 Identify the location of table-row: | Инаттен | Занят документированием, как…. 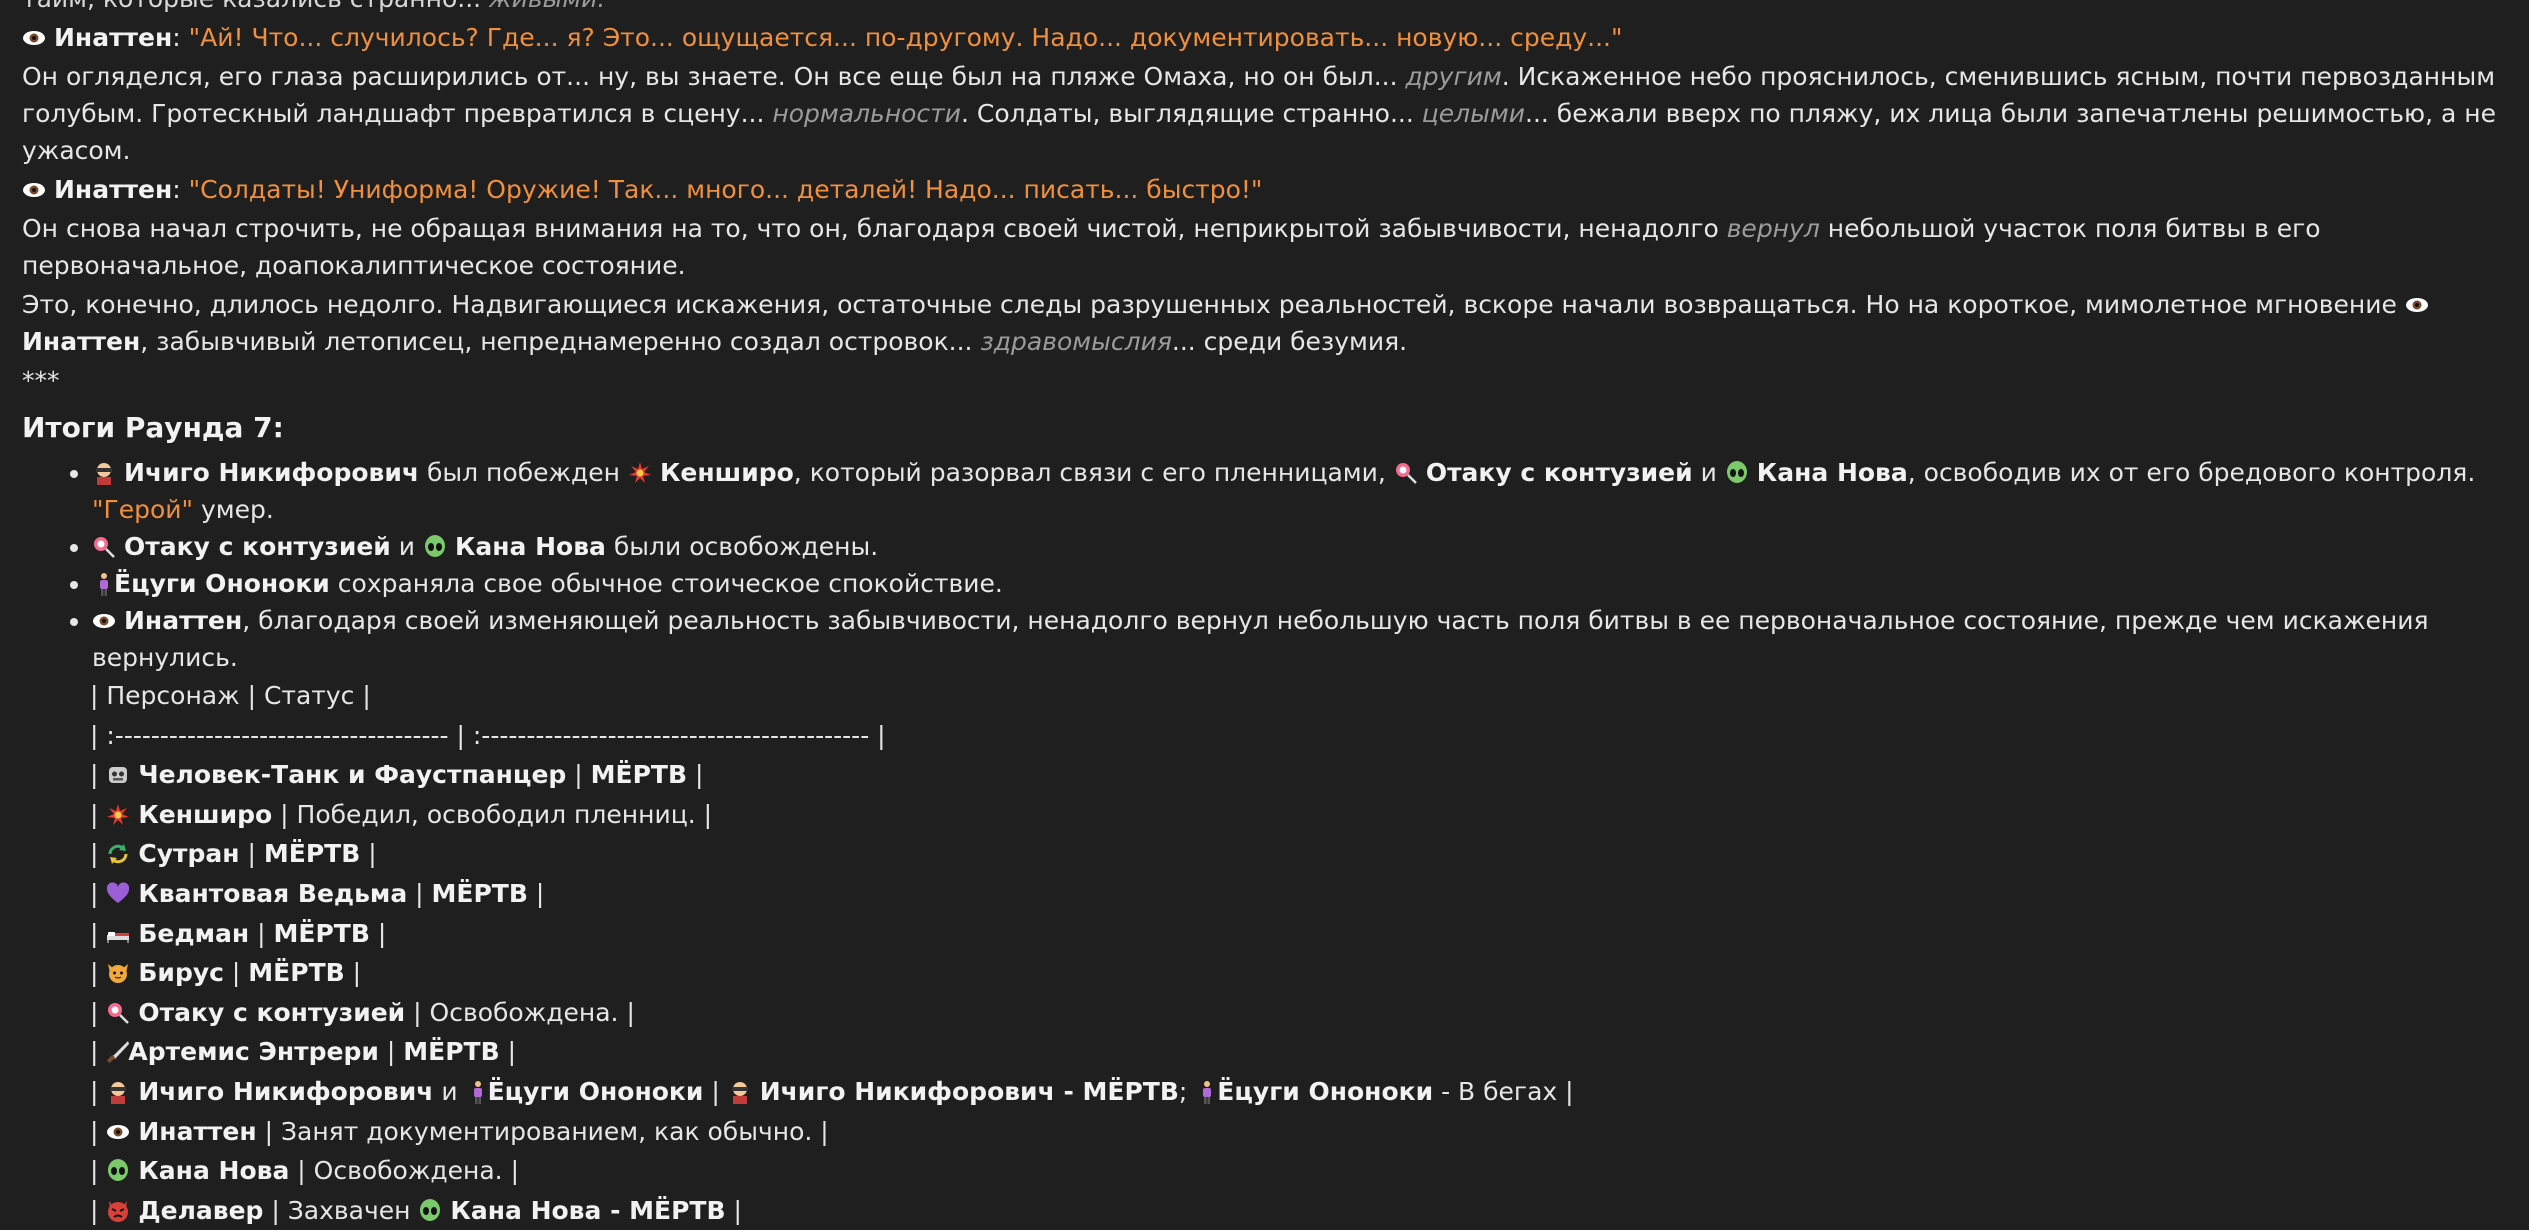
(459, 1131).